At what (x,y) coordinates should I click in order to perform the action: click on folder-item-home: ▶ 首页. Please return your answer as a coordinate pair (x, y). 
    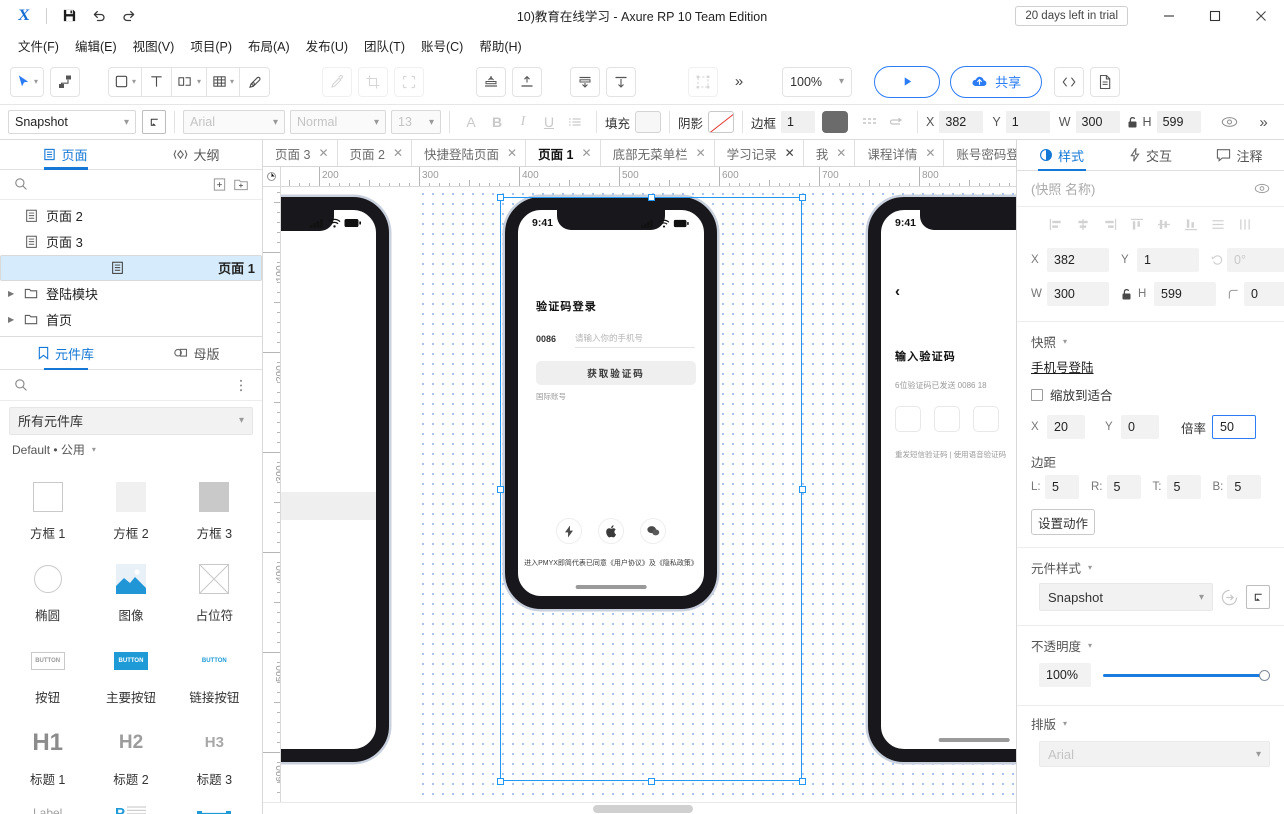
    Looking at the image, I should click on (131, 320).